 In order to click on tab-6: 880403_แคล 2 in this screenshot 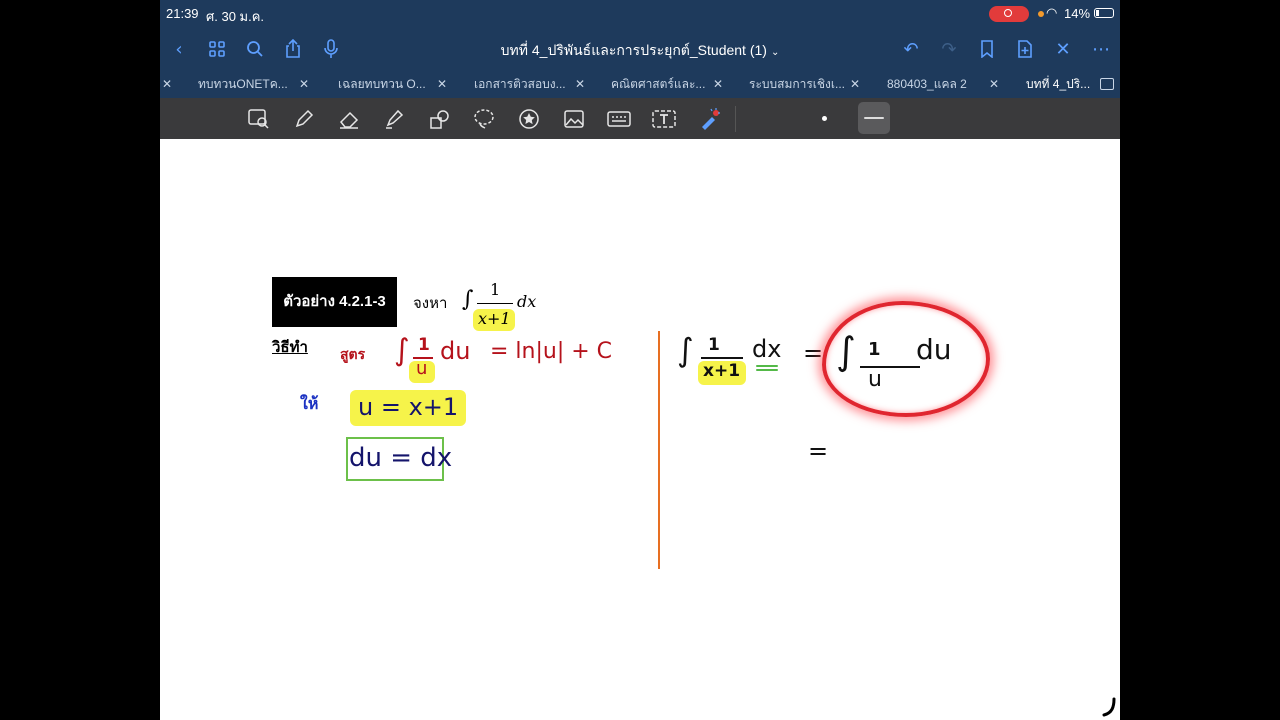, I will do `click(927, 84)`.